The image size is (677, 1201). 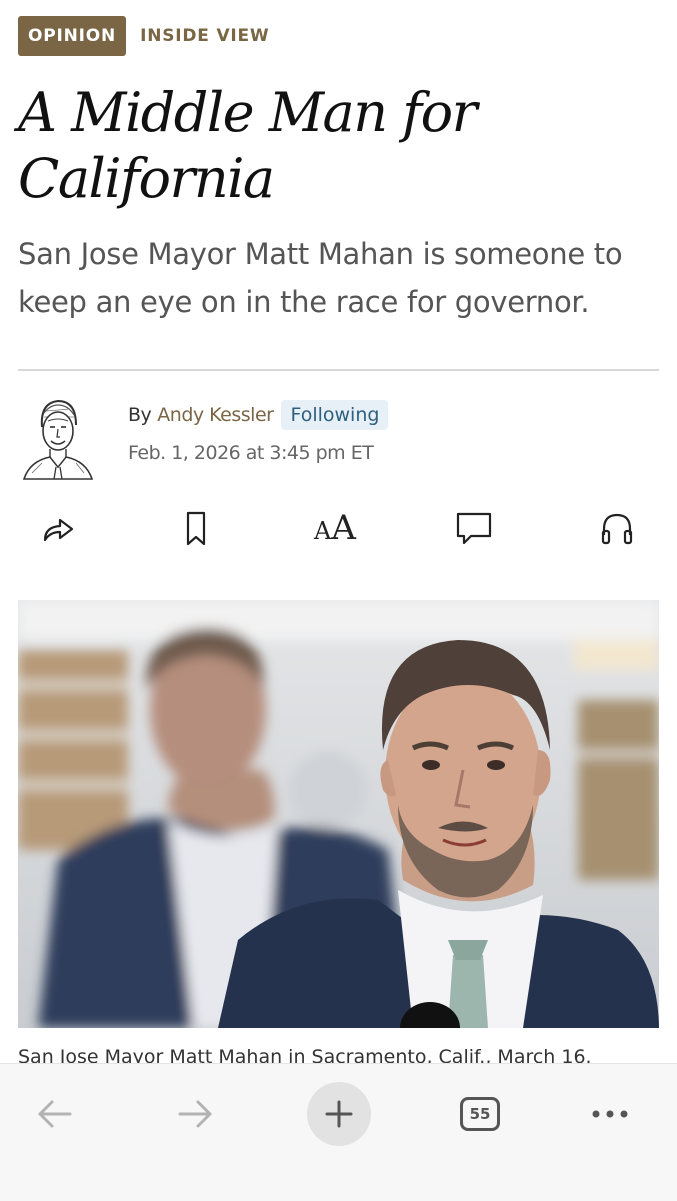 I want to click on follow-button: Following, so click(x=335, y=415).